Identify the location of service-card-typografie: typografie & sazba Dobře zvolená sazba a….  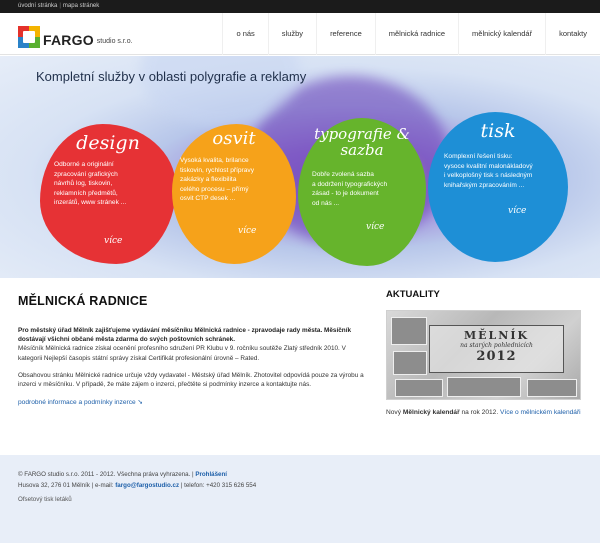
(362, 192).